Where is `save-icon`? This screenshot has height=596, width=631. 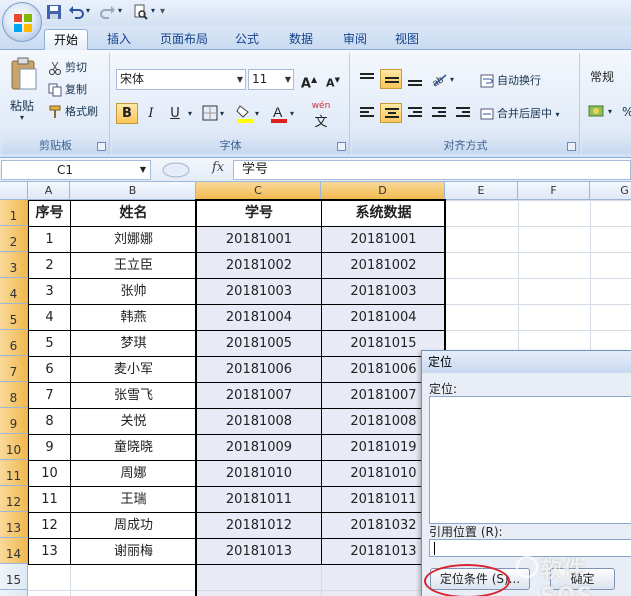 save-icon is located at coordinates (54, 12).